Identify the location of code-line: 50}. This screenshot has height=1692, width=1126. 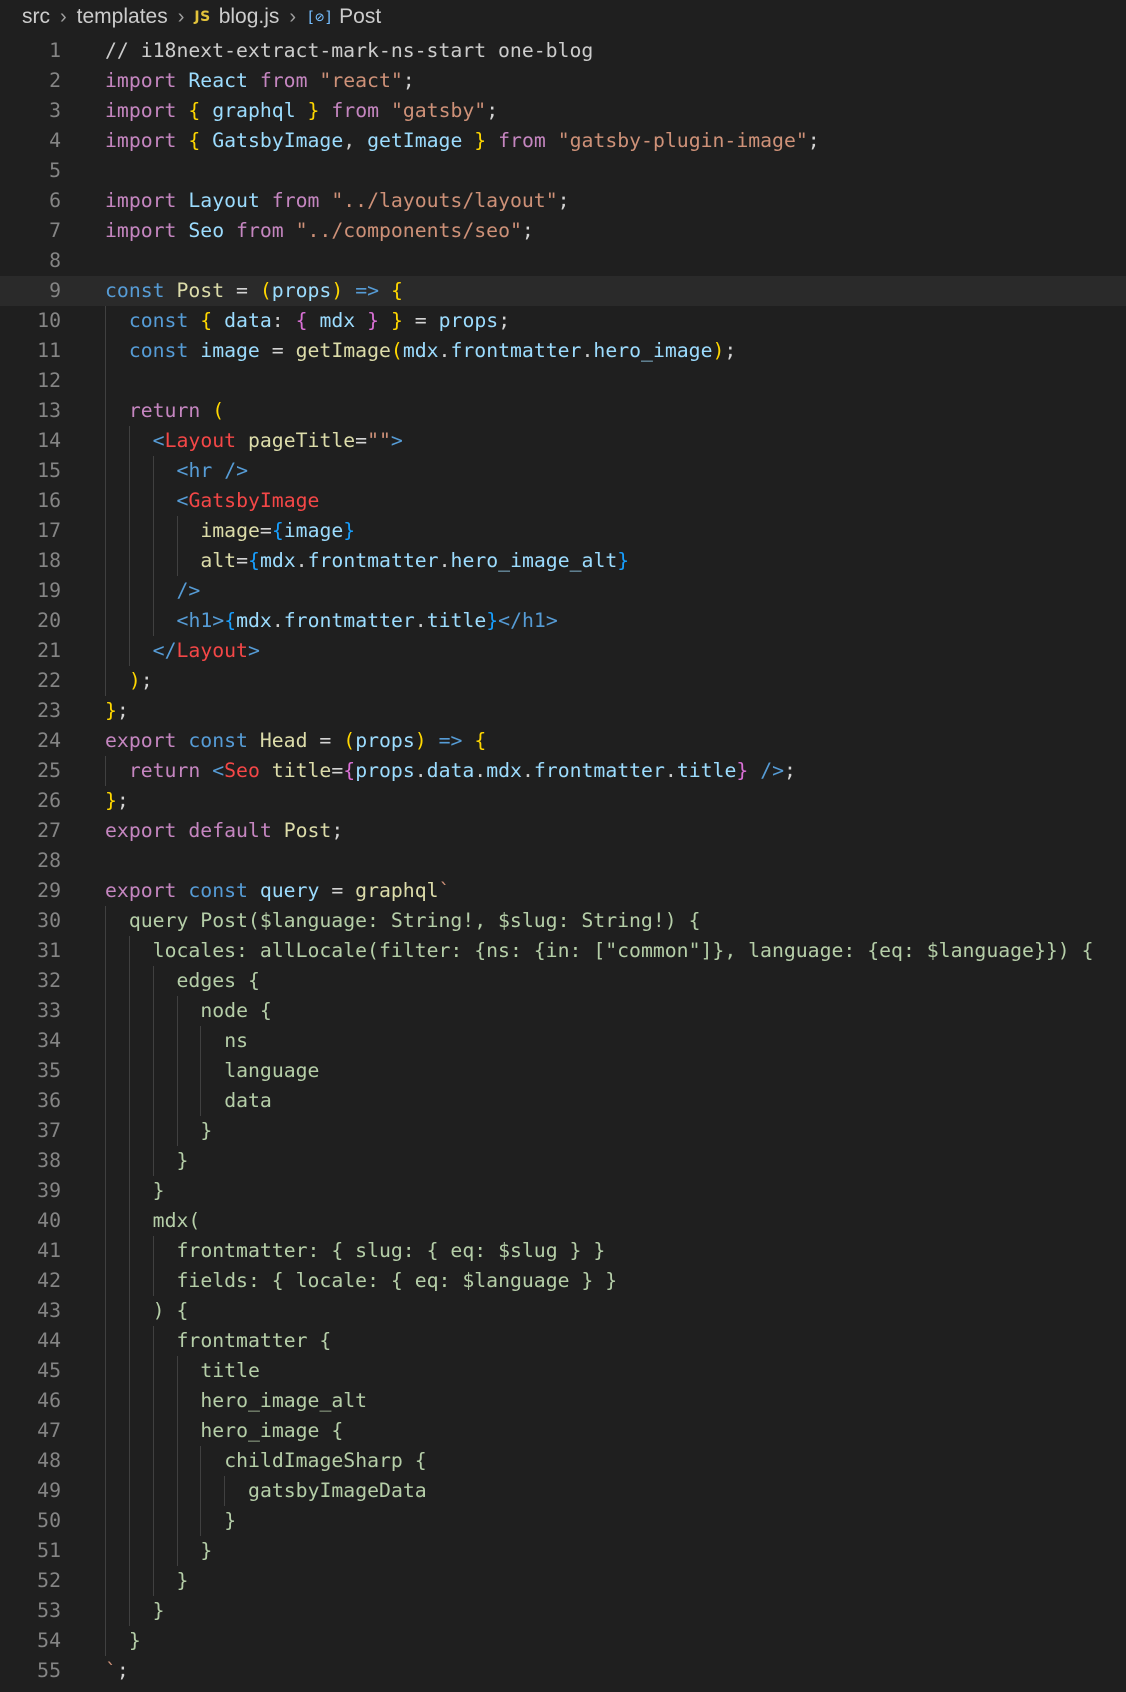
(563, 1521).